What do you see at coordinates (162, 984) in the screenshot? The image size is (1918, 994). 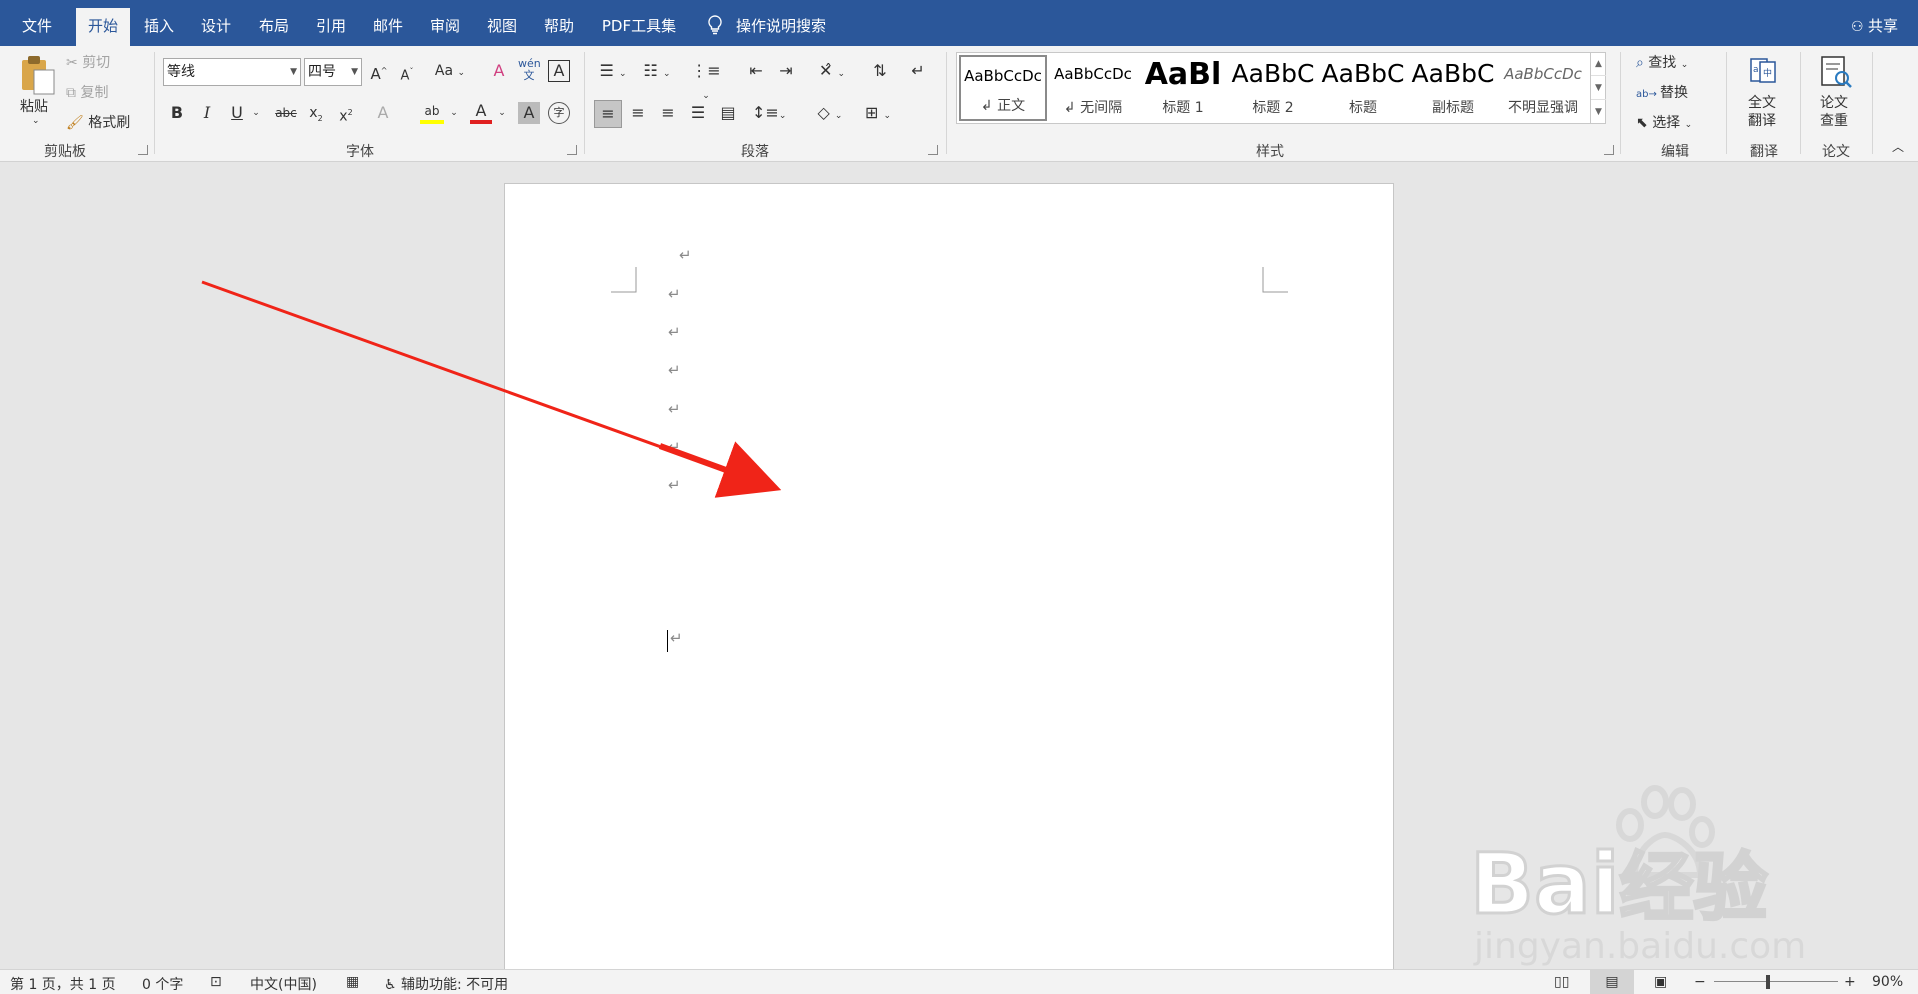 I see `word-count: 0 个字` at bounding box center [162, 984].